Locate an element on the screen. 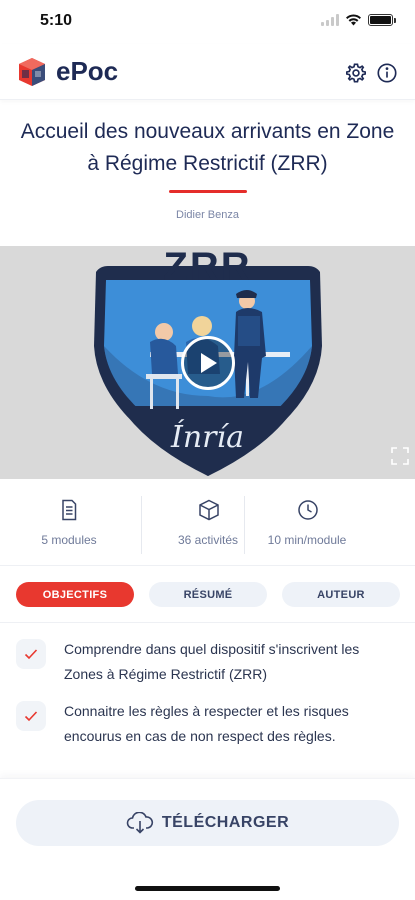 The image size is (415, 900). app-title: ePoc is located at coordinates (87, 71).